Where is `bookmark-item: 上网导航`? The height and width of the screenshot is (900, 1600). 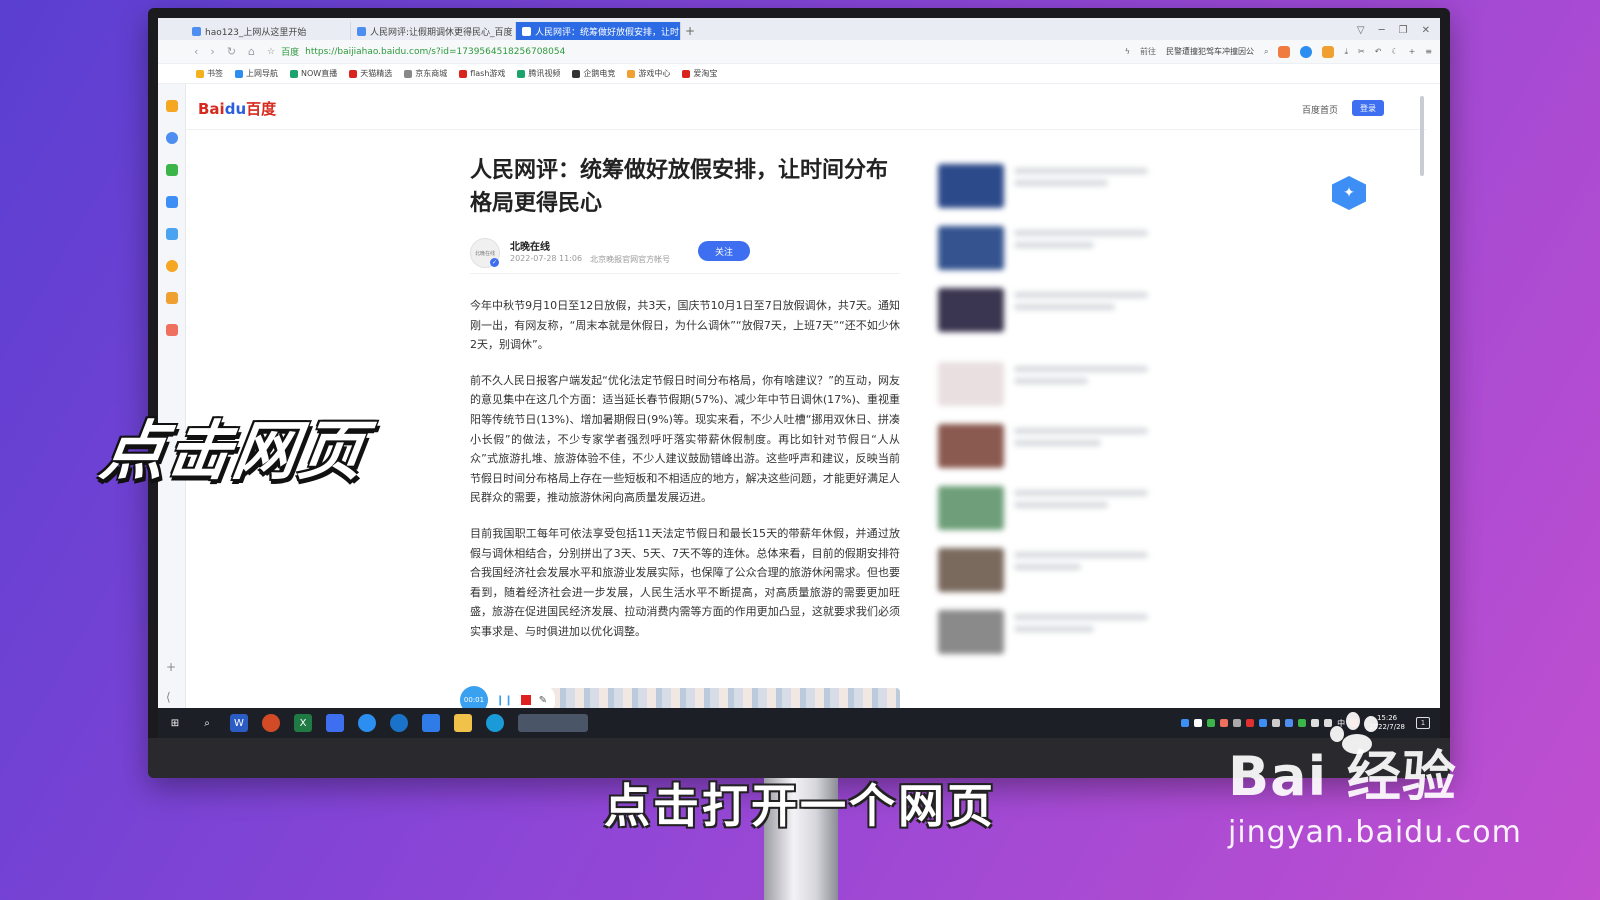 bookmark-item: 上网导航 is located at coordinates (256, 73).